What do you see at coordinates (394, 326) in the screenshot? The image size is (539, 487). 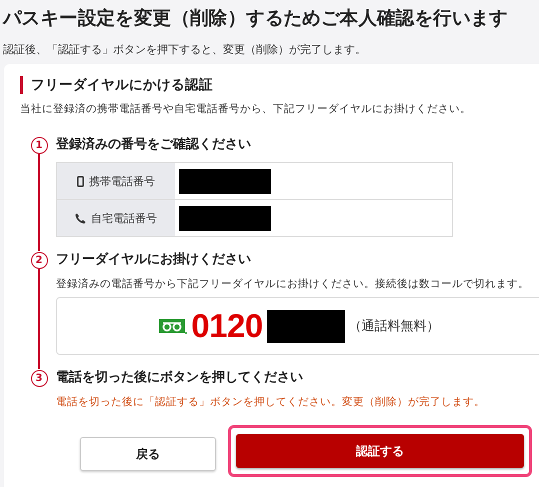 I see `toll-free-note: （通話料無料）` at bounding box center [394, 326].